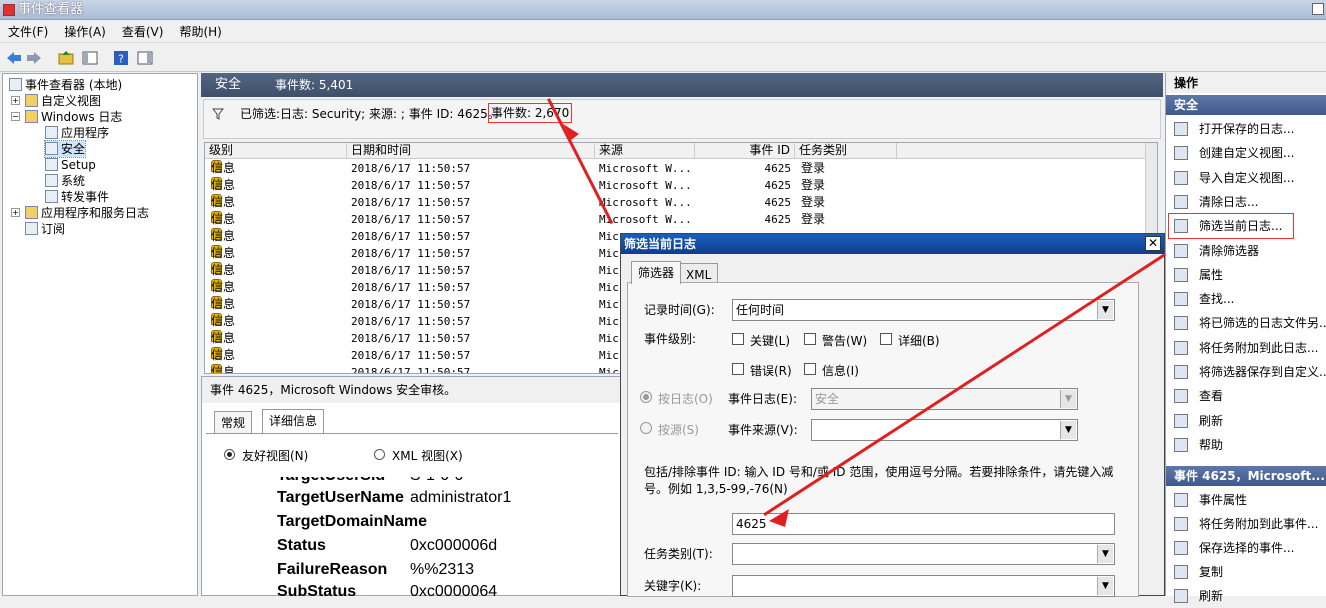  What do you see at coordinates (1318, 9) in the screenshot?
I see `minimize-button` at bounding box center [1318, 9].